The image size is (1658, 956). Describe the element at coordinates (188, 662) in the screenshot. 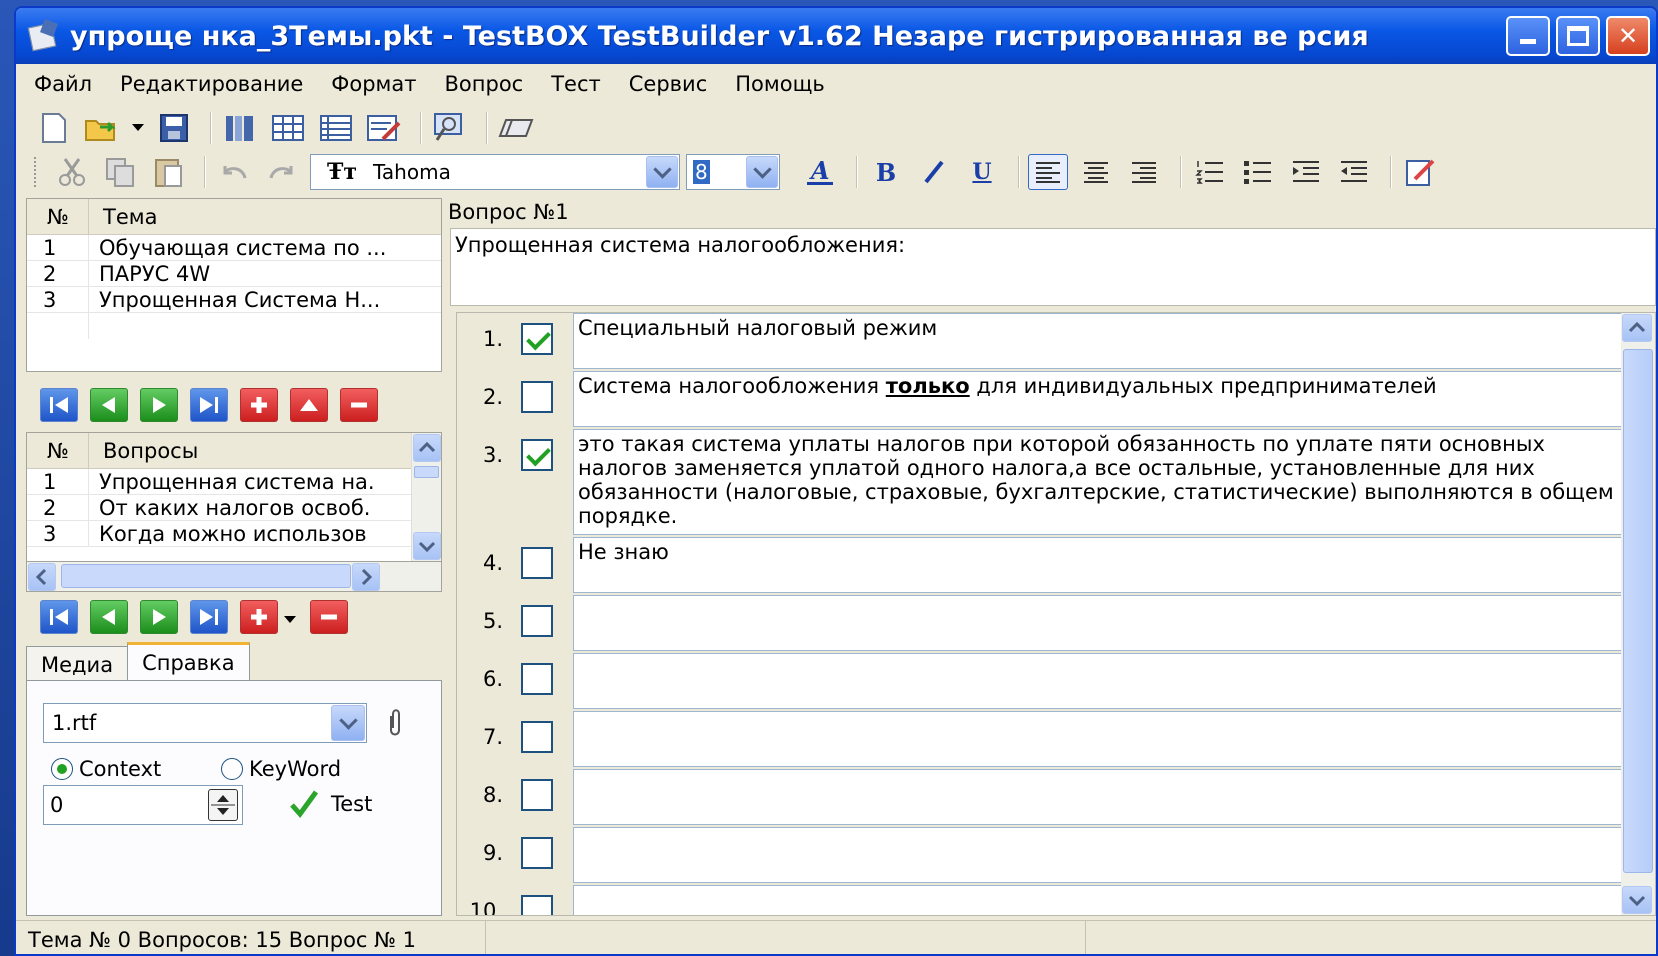

I see `tab-help: Справка` at that location.